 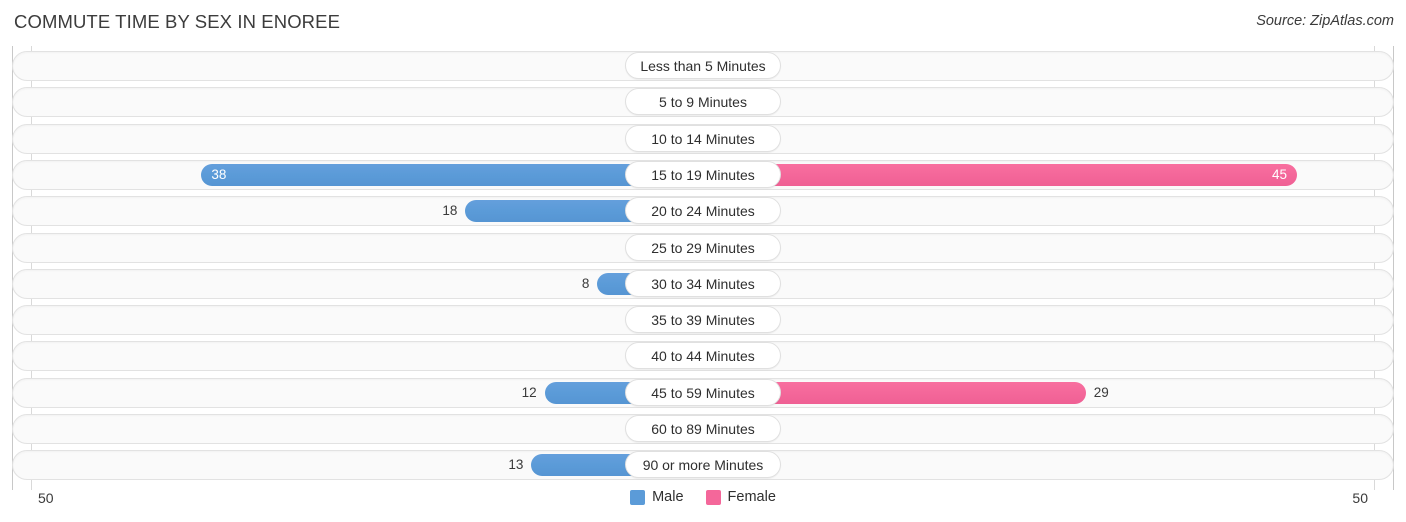 What do you see at coordinates (529, 392) in the screenshot?
I see `value-label-male: 12` at bounding box center [529, 392].